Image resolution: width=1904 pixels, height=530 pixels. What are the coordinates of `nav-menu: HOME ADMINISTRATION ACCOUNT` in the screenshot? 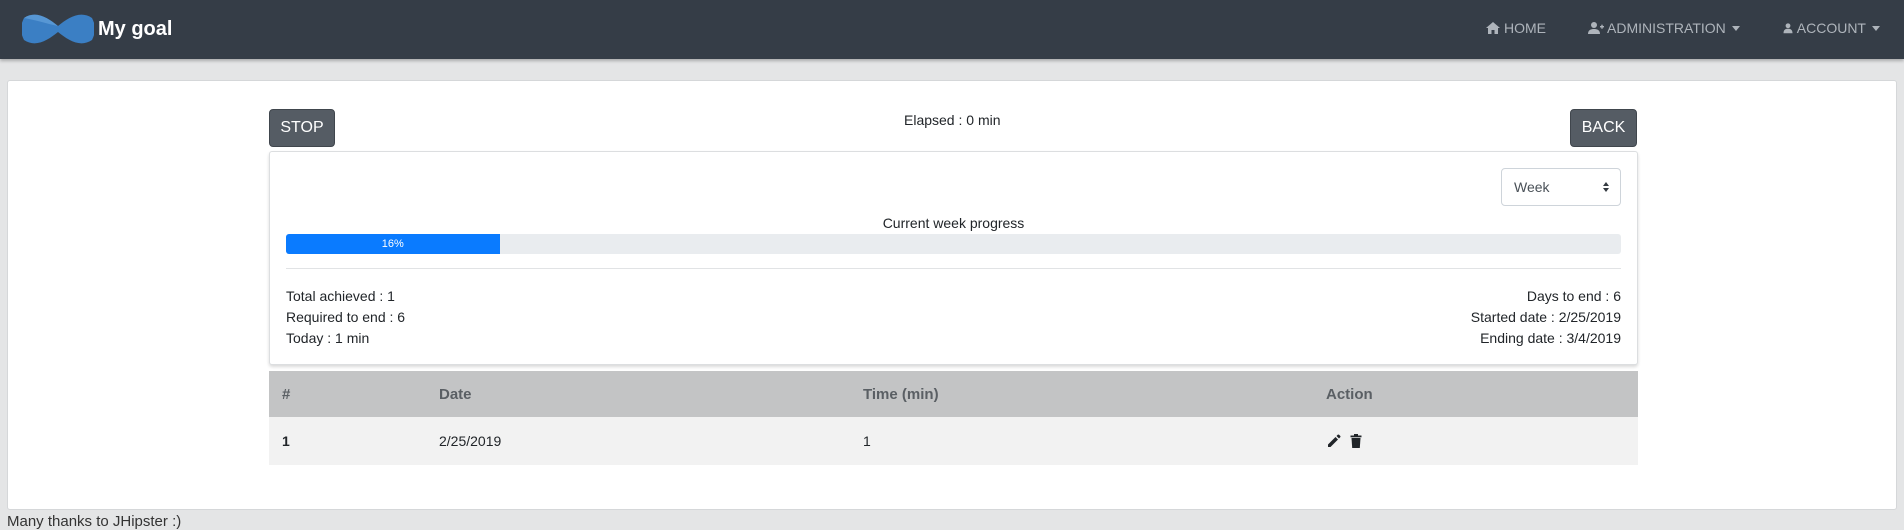 It's located at (1661, 28).